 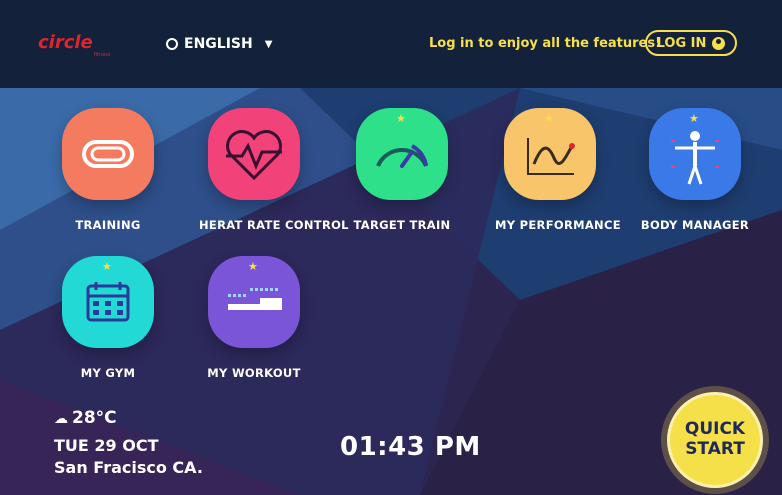 What do you see at coordinates (108, 154) in the screenshot?
I see `track-icon` at bounding box center [108, 154].